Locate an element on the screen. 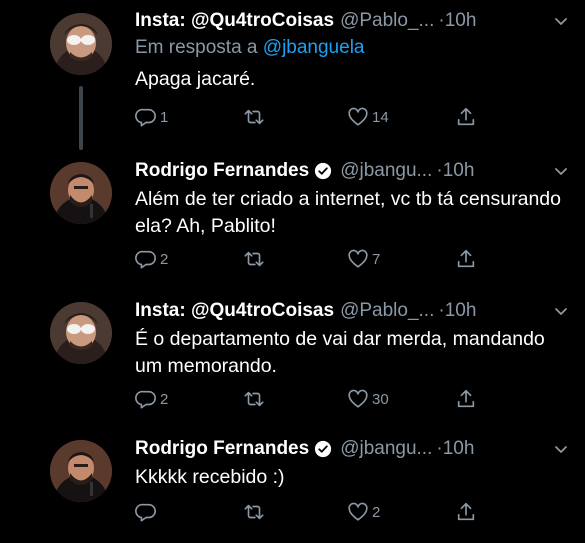 The image size is (585, 543). reply-context: Em resposta a @jbanguela is located at coordinates (352, 48).